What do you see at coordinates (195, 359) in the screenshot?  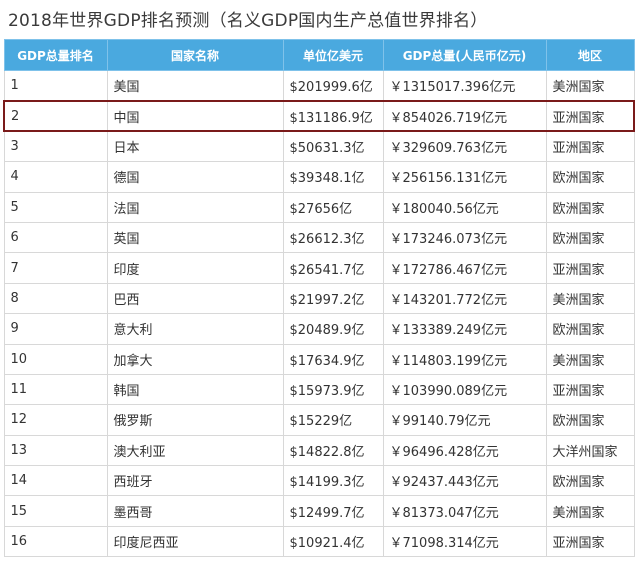 I see `cell-country: 加拿大` at bounding box center [195, 359].